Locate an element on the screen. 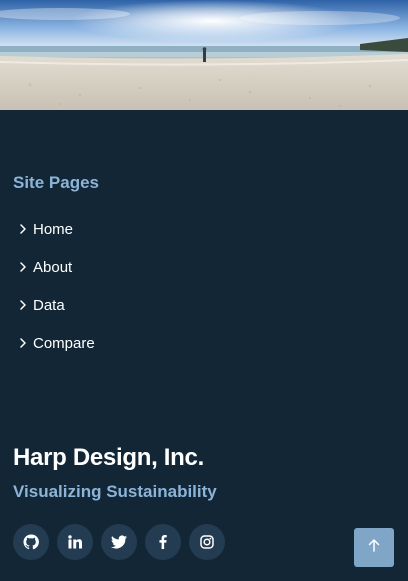 This screenshot has height=581, width=408. back-to-top-button is located at coordinates (374, 547).